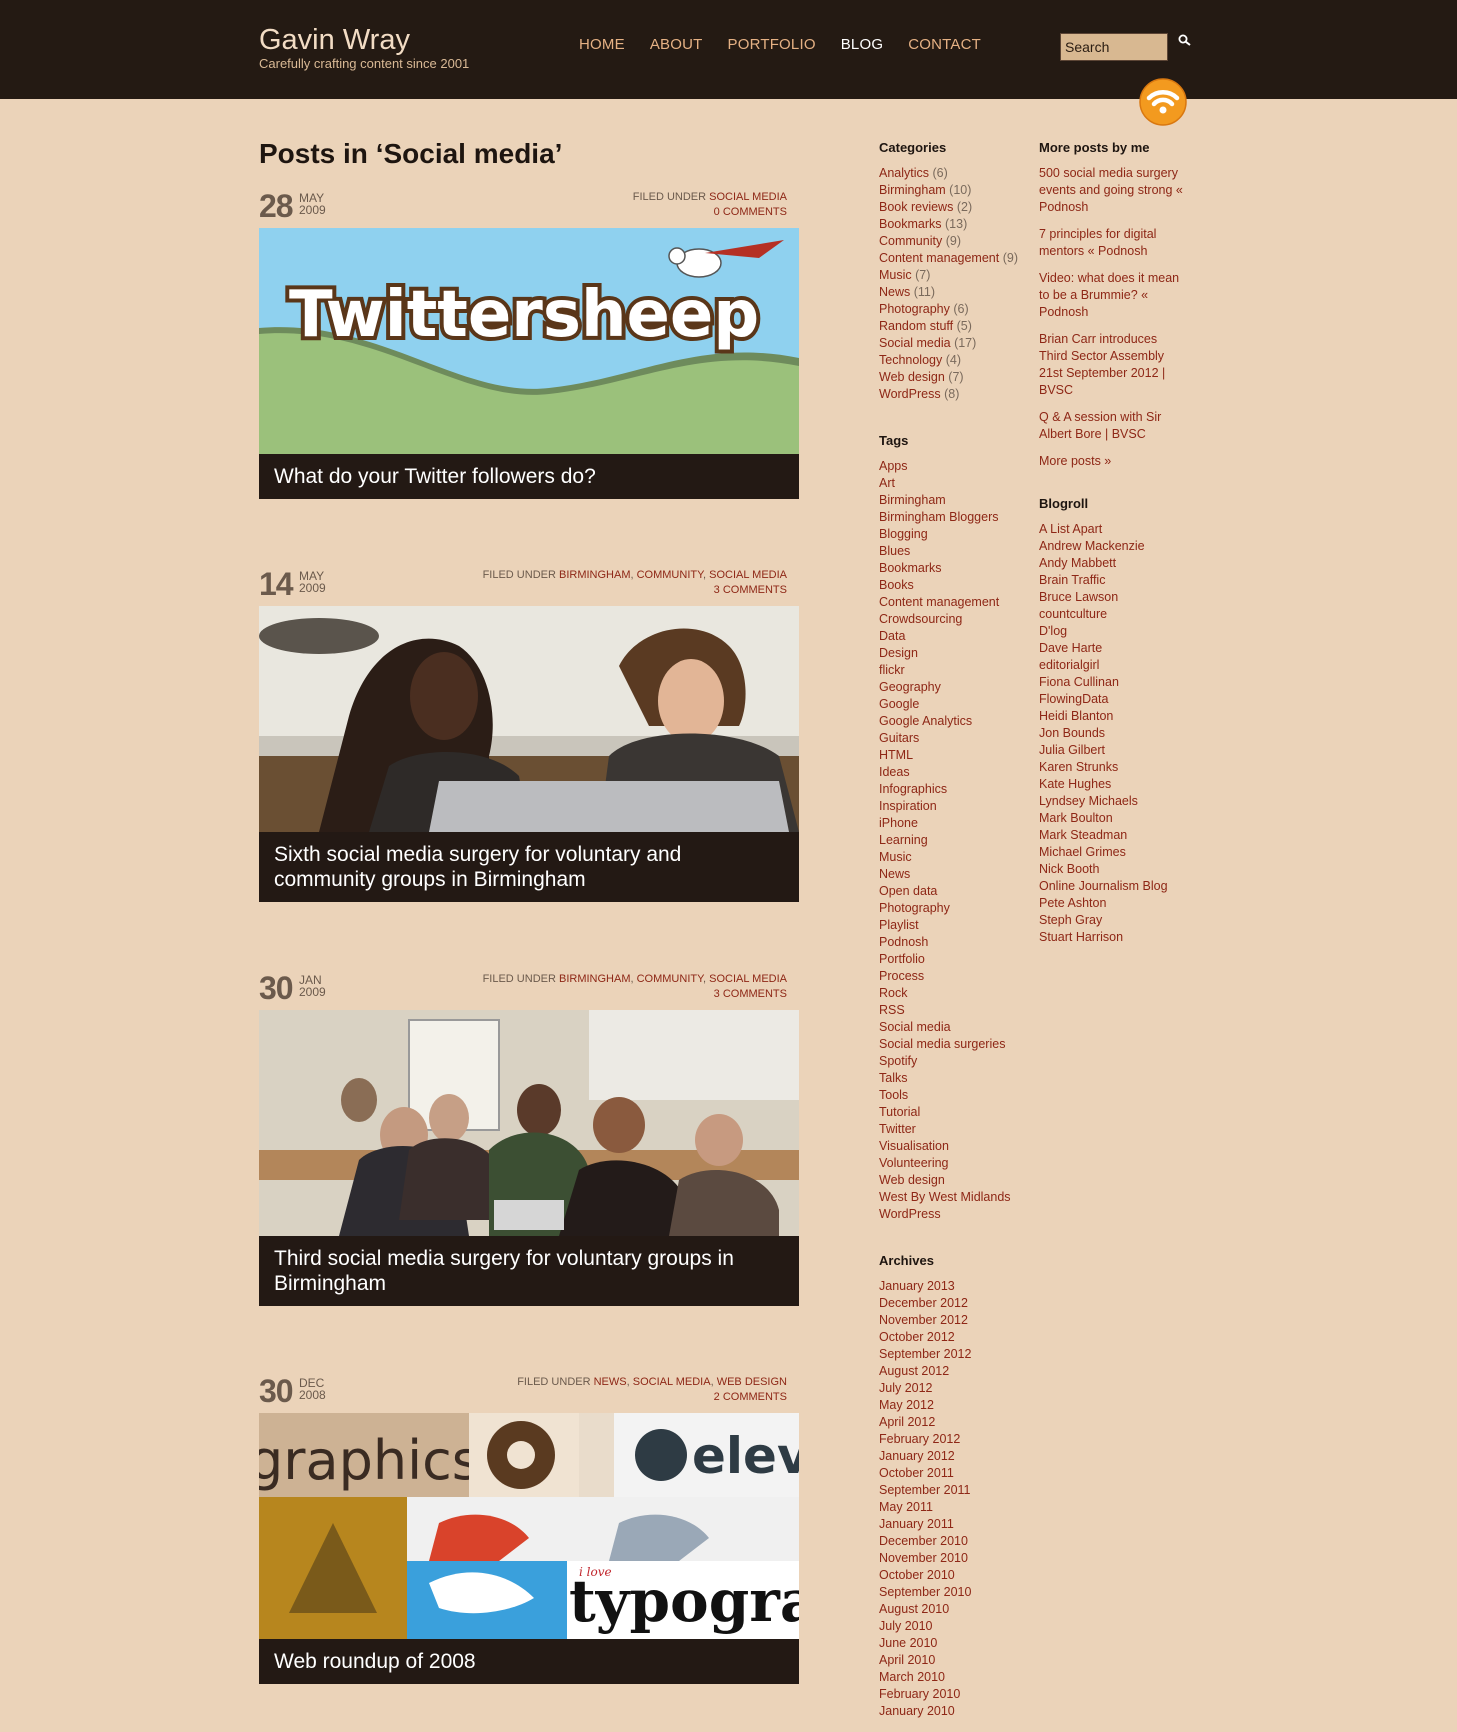 The height and width of the screenshot is (1732, 1457). Describe the element at coordinates (906, 1626) in the screenshot. I see `archives-link: July 2010` at that location.